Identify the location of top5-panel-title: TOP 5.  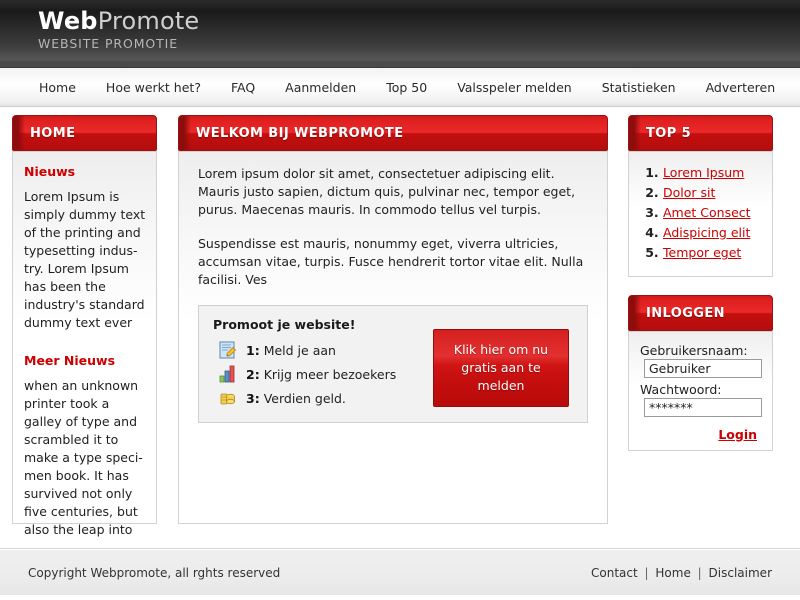
(669, 133).